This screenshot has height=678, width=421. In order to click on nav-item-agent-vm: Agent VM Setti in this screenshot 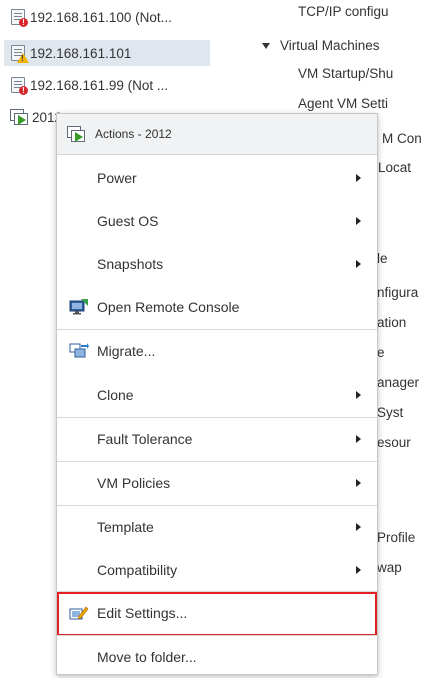, I will do `click(343, 104)`.